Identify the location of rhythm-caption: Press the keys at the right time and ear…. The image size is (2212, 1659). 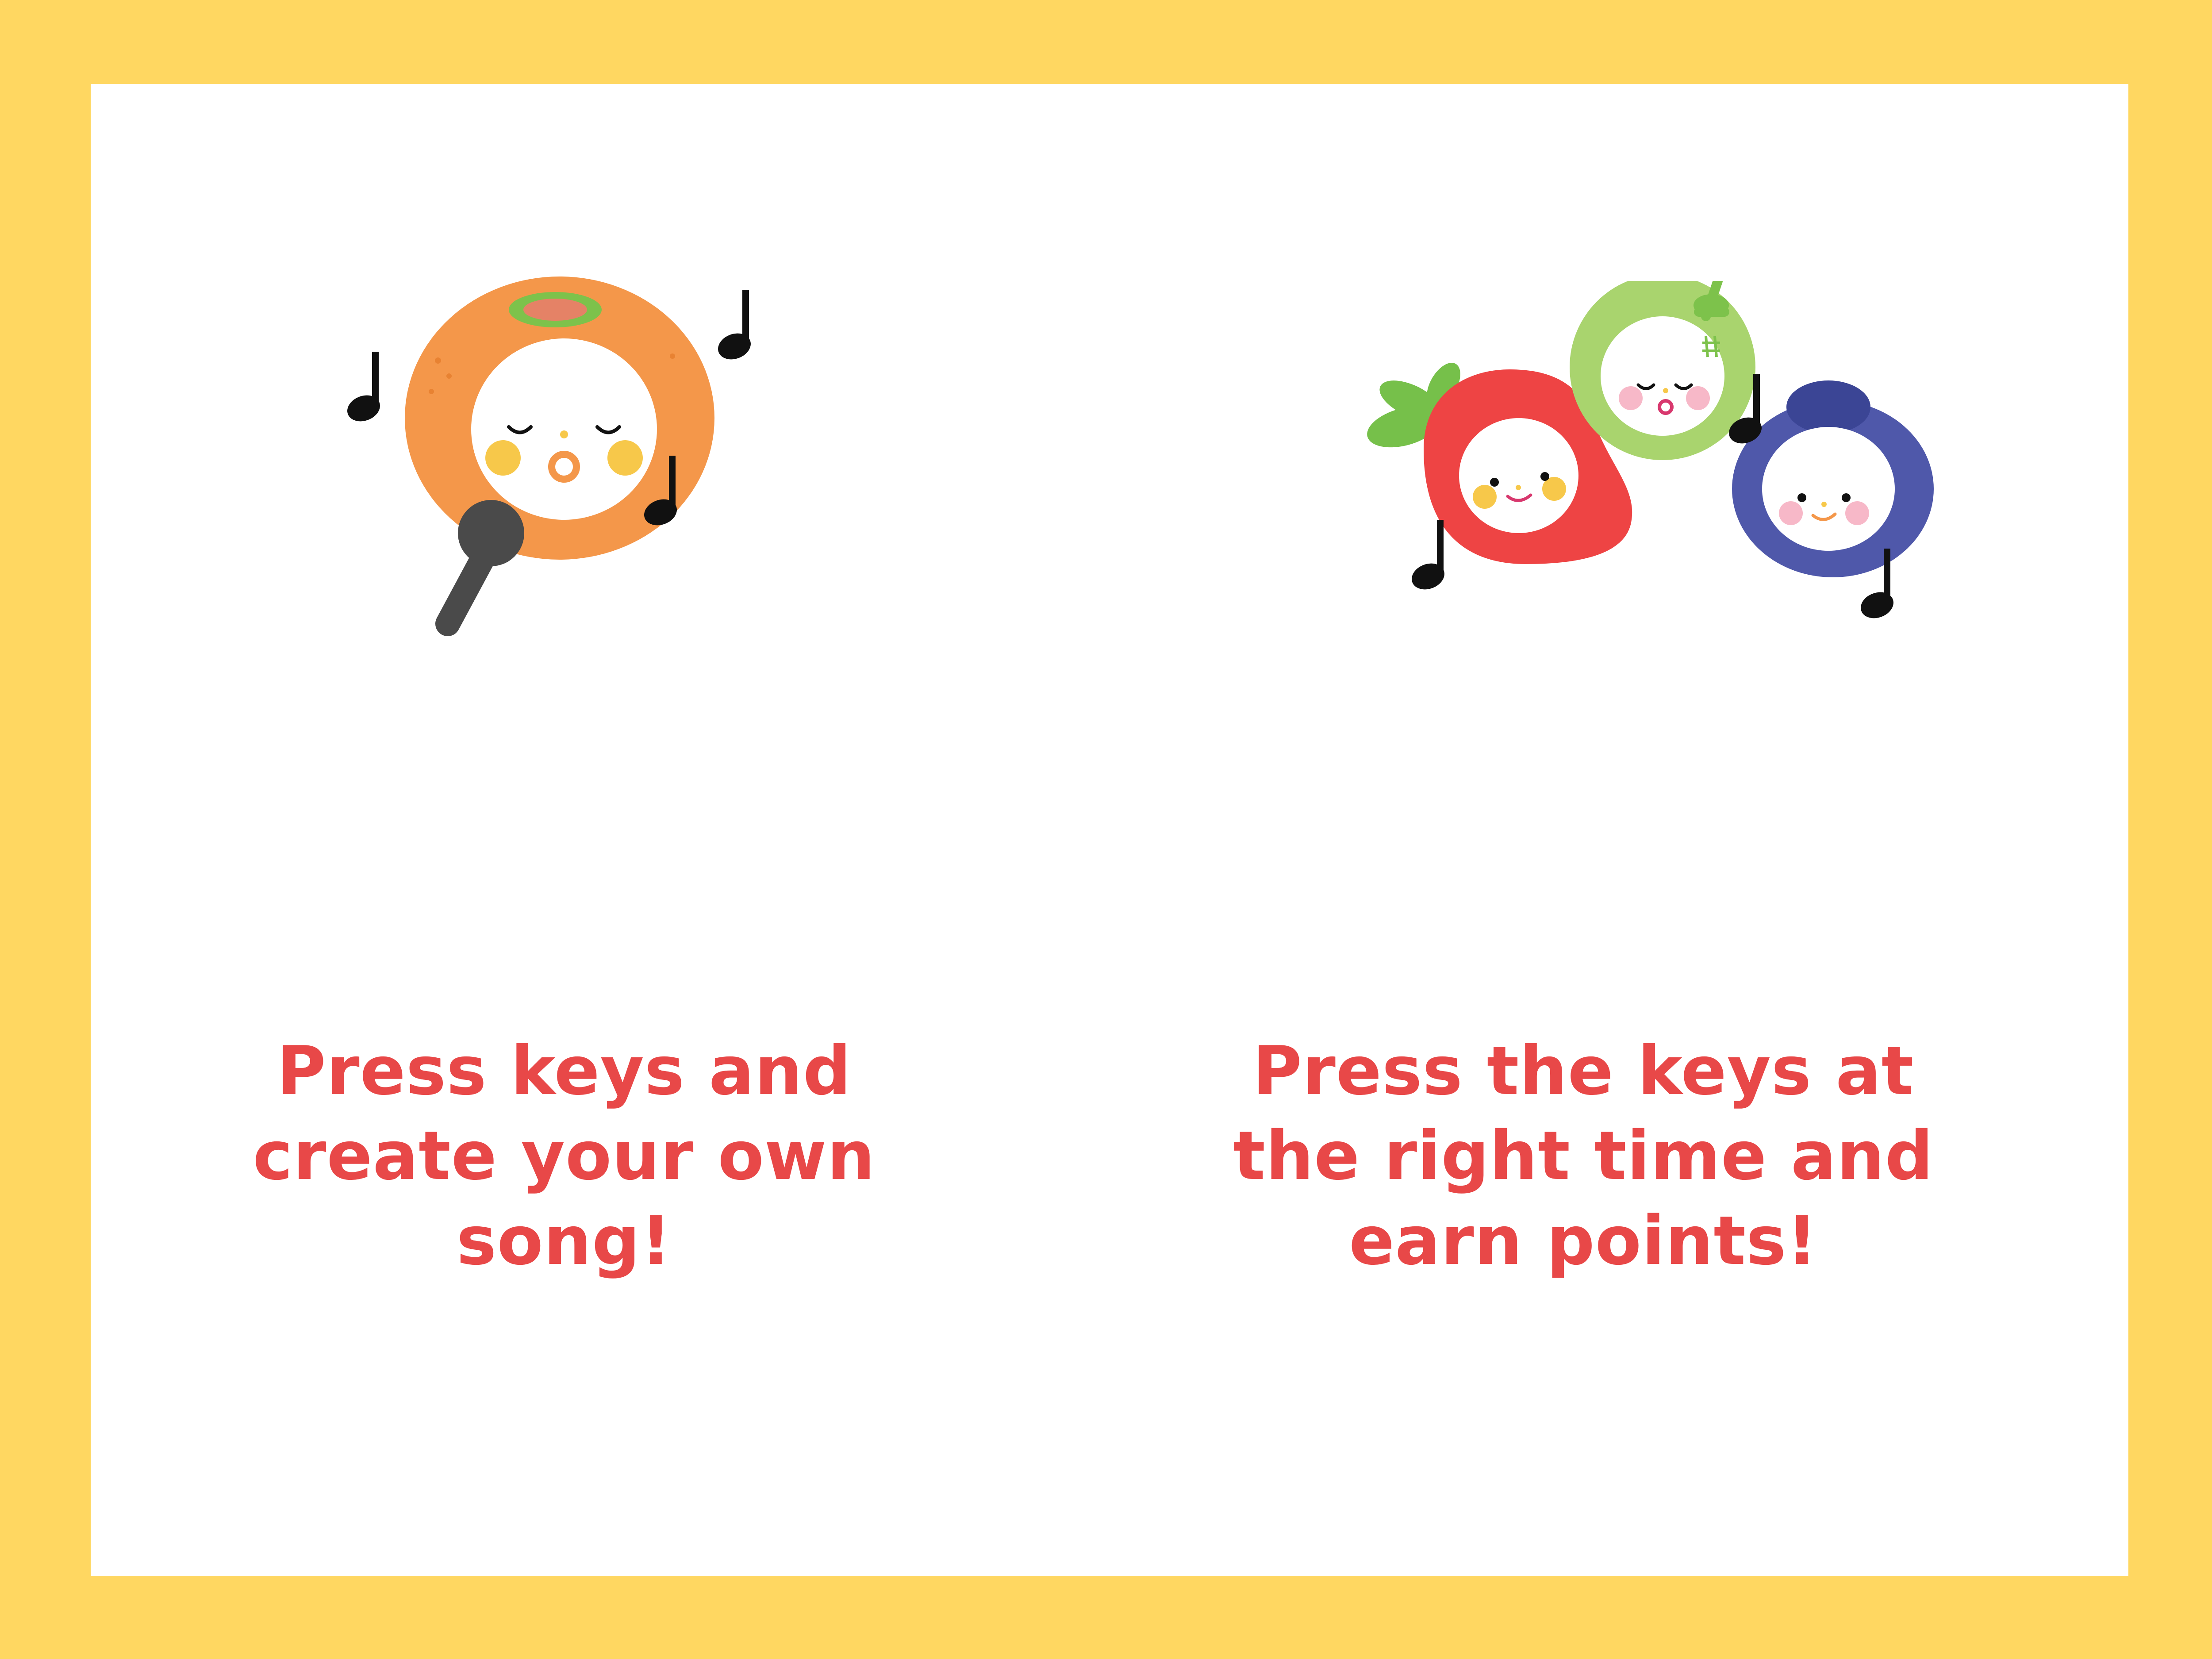
(1583, 1156).